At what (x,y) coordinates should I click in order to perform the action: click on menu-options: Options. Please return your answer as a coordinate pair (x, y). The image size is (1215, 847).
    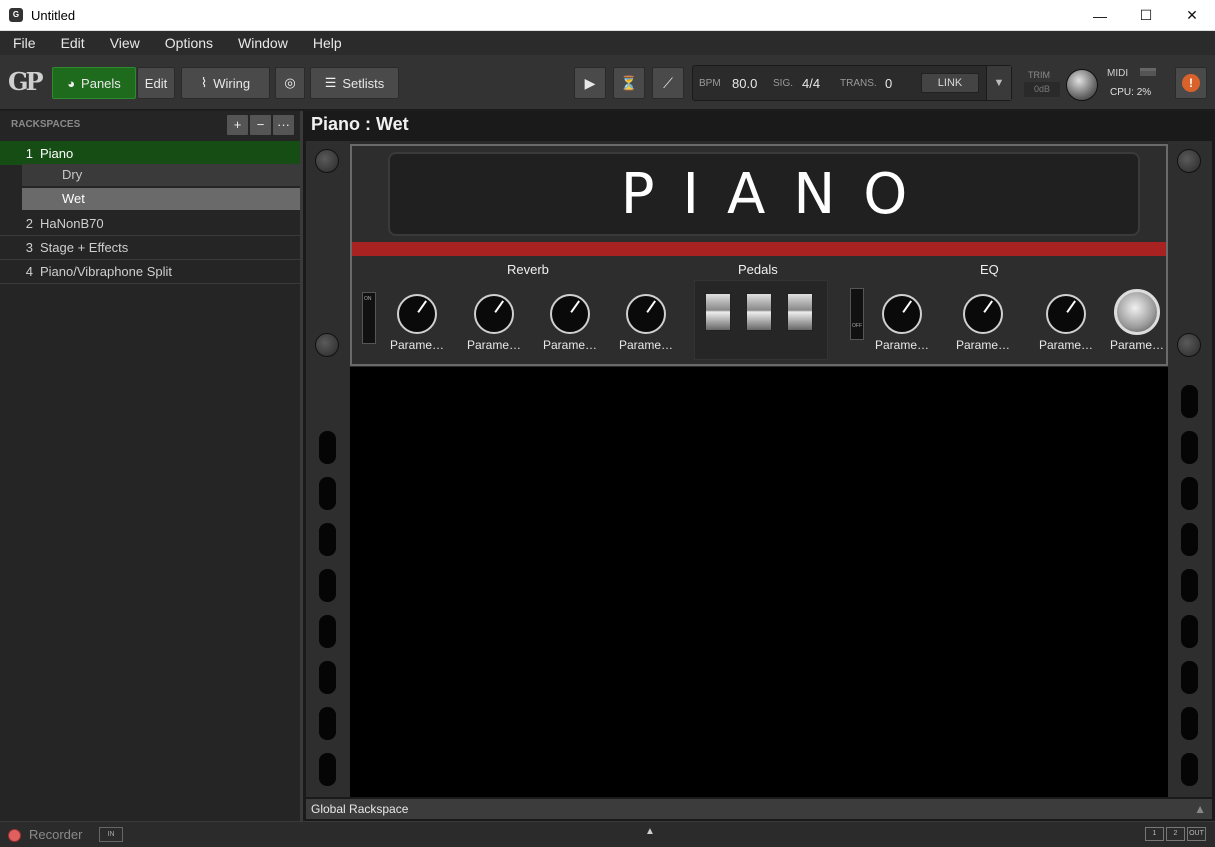
    Looking at the image, I should click on (188, 43).